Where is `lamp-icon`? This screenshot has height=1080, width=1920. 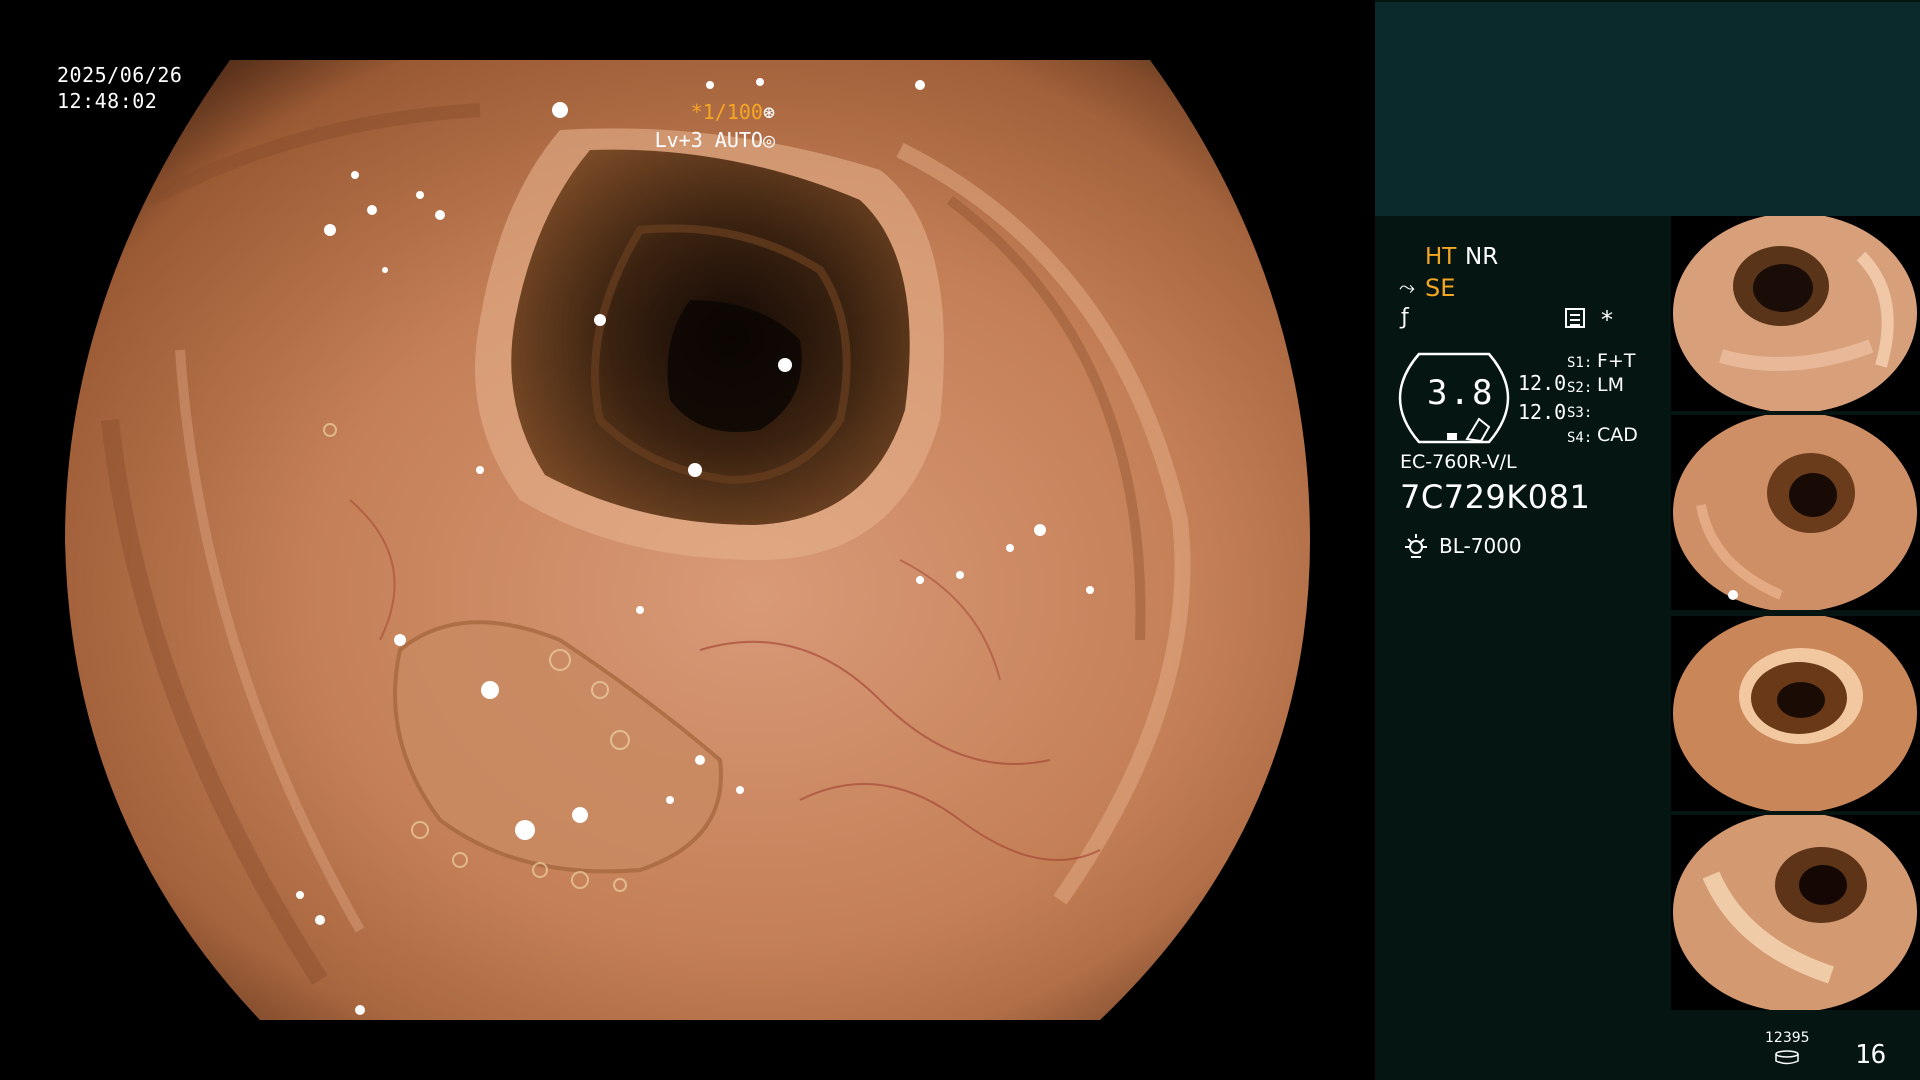
lamp-icon is located at coordinates (1416, 546).